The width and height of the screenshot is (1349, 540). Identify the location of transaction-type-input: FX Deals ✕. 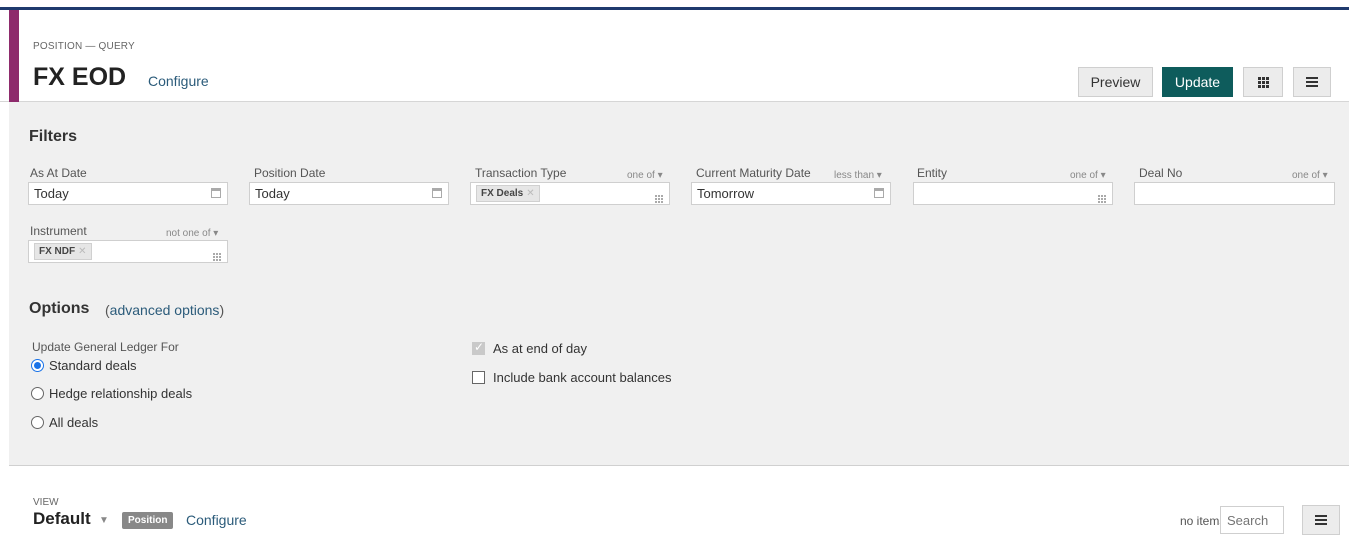
(570, 193).